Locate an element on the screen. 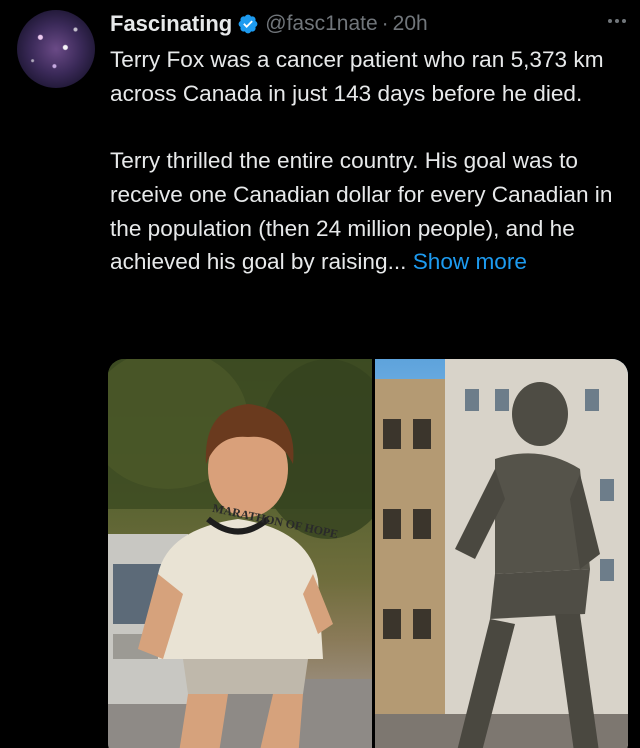 The height and width of the screenshot is (748, 640). timestamp: 20h is located at coordinates (410, 24).